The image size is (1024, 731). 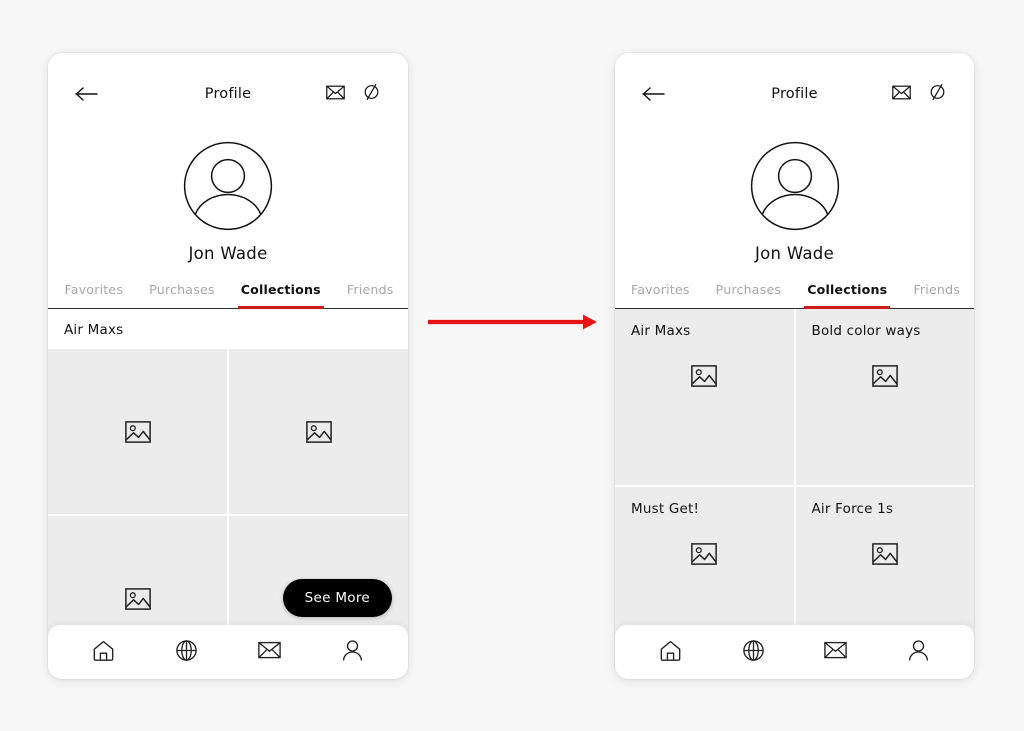 What do you see at coordinates (704, 397) in the screenshot?
I see `collection-tile: Air Maxs` at bounding box center [704, 397].